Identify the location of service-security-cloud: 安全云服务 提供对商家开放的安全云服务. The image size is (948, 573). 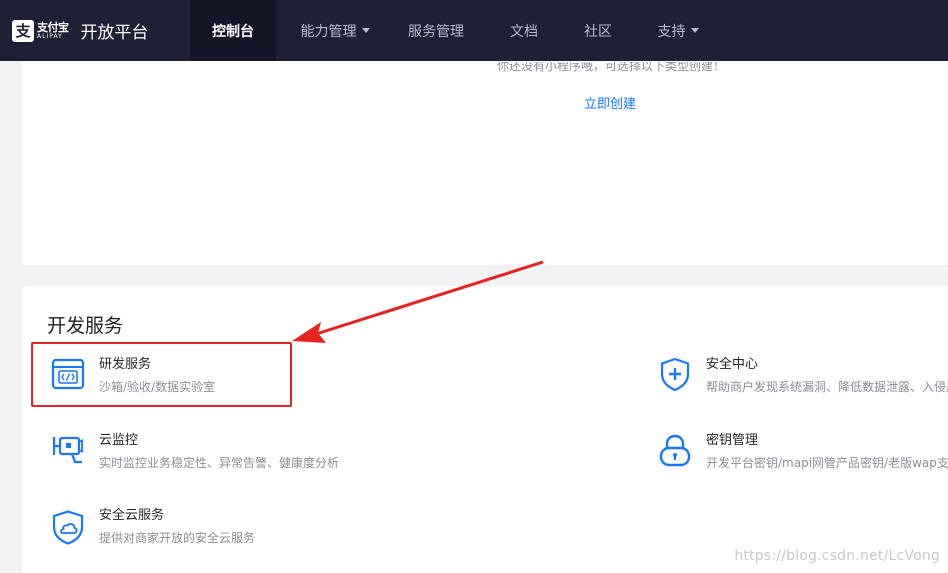
(153, 527).